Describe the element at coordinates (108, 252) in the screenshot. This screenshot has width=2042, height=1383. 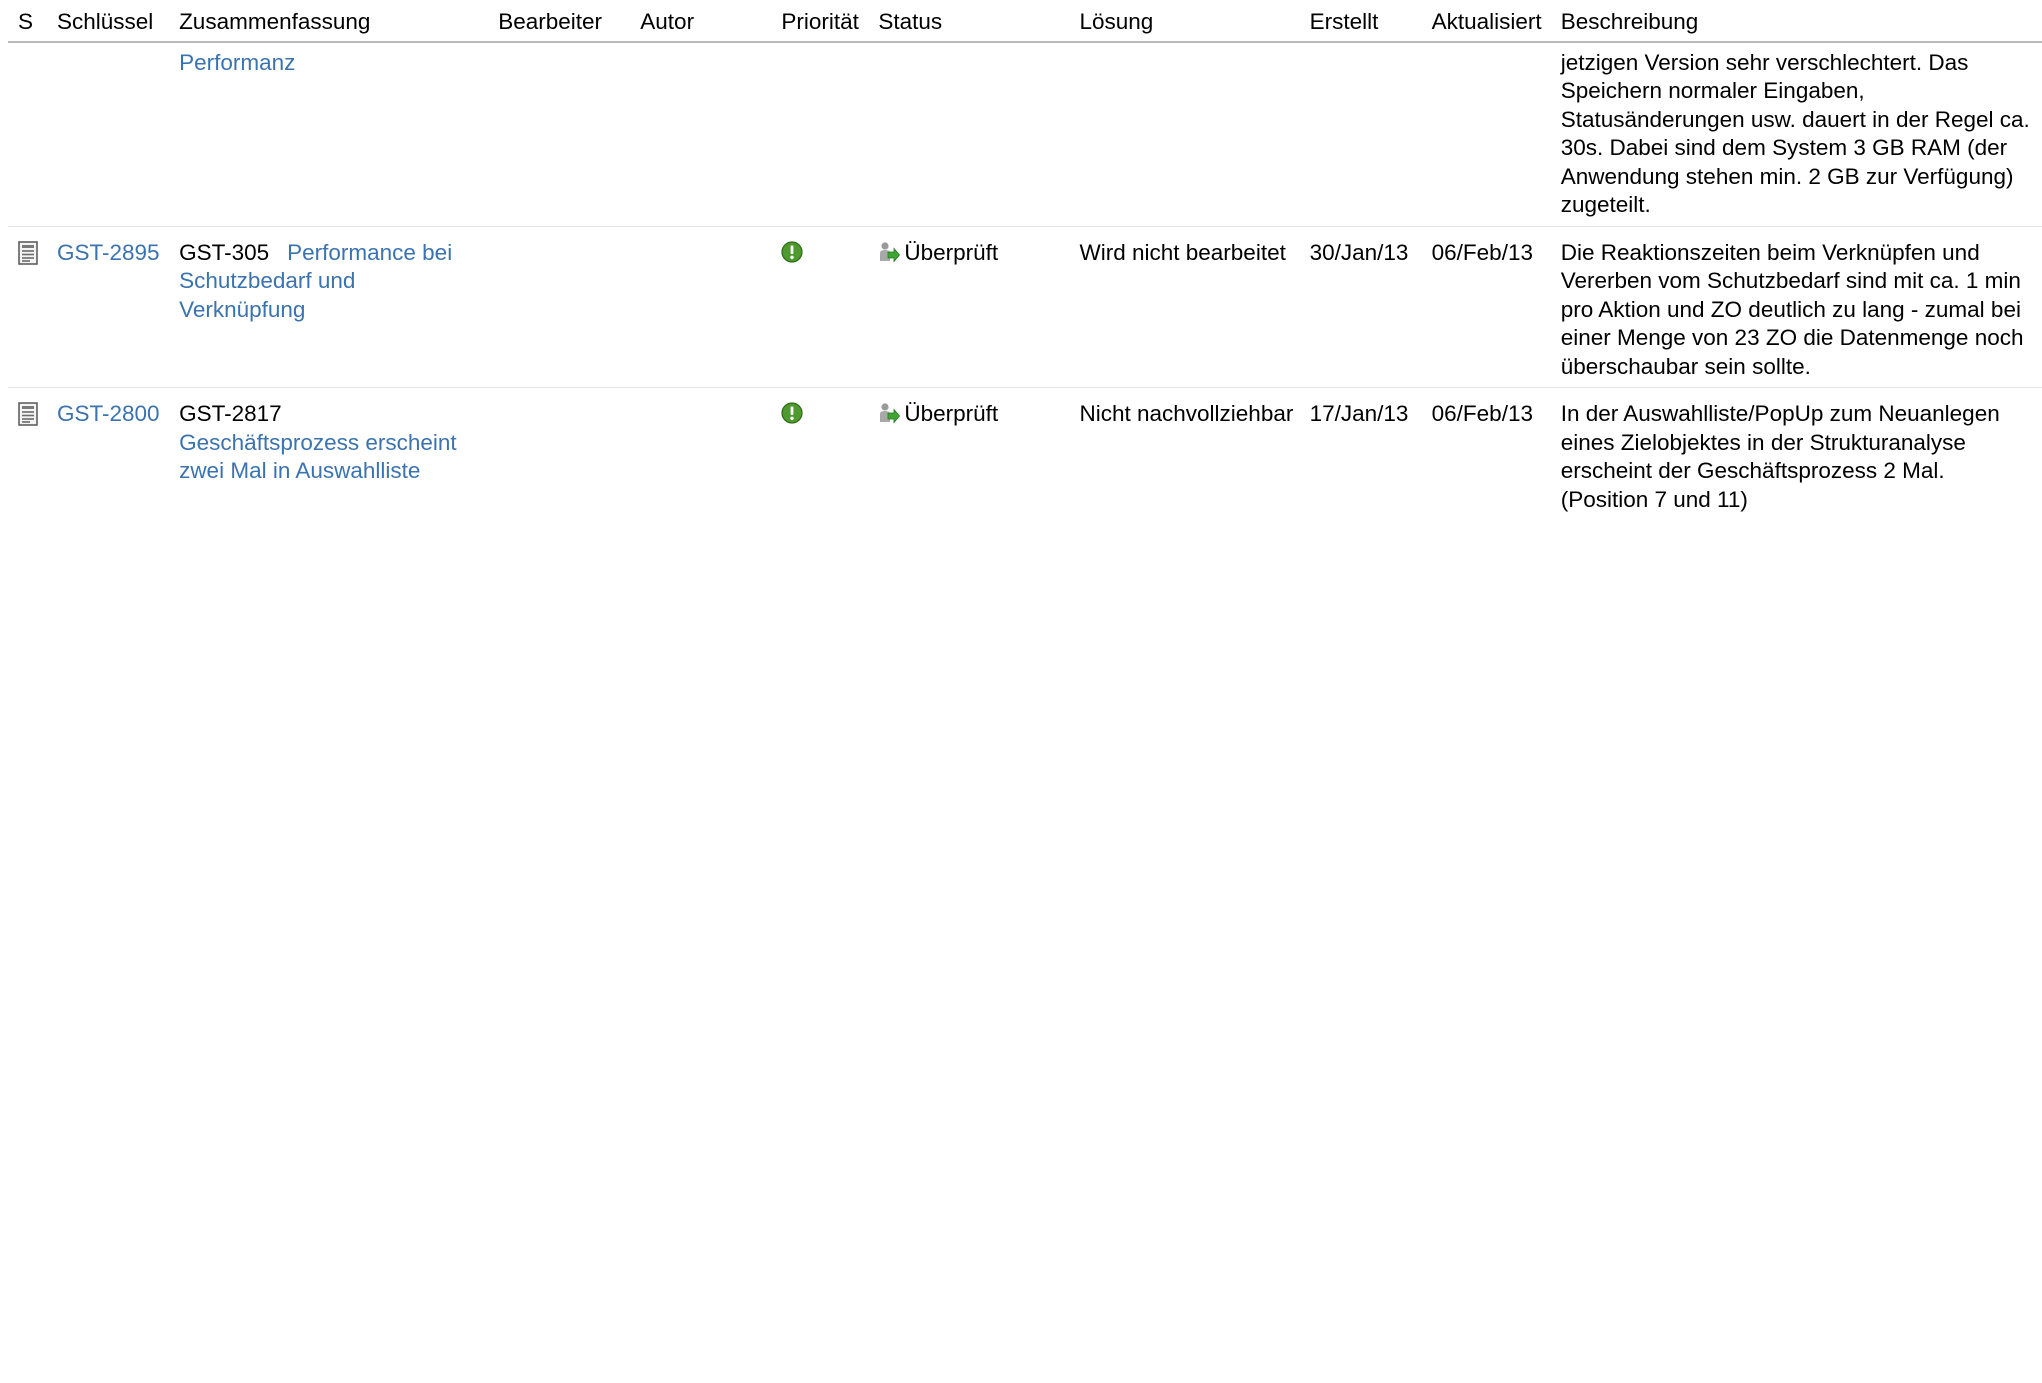
I see `issue-key-link: GST-2895` at that location.